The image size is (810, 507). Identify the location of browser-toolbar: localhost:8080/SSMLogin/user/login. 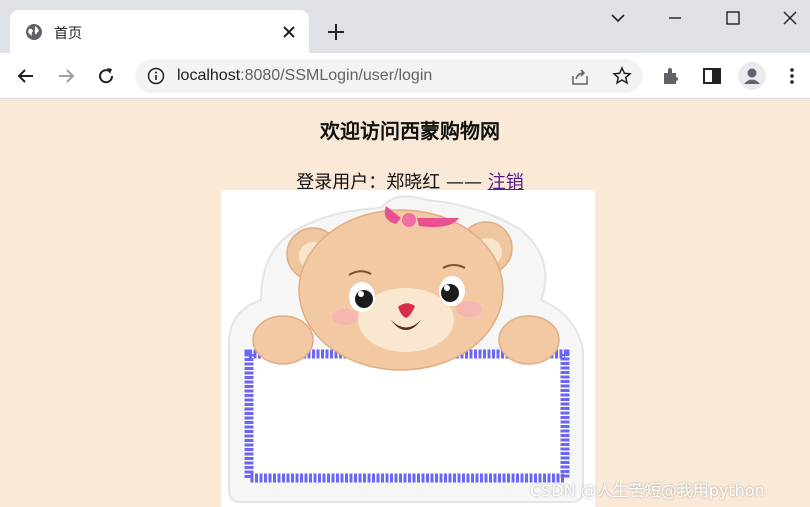
(405, 76).